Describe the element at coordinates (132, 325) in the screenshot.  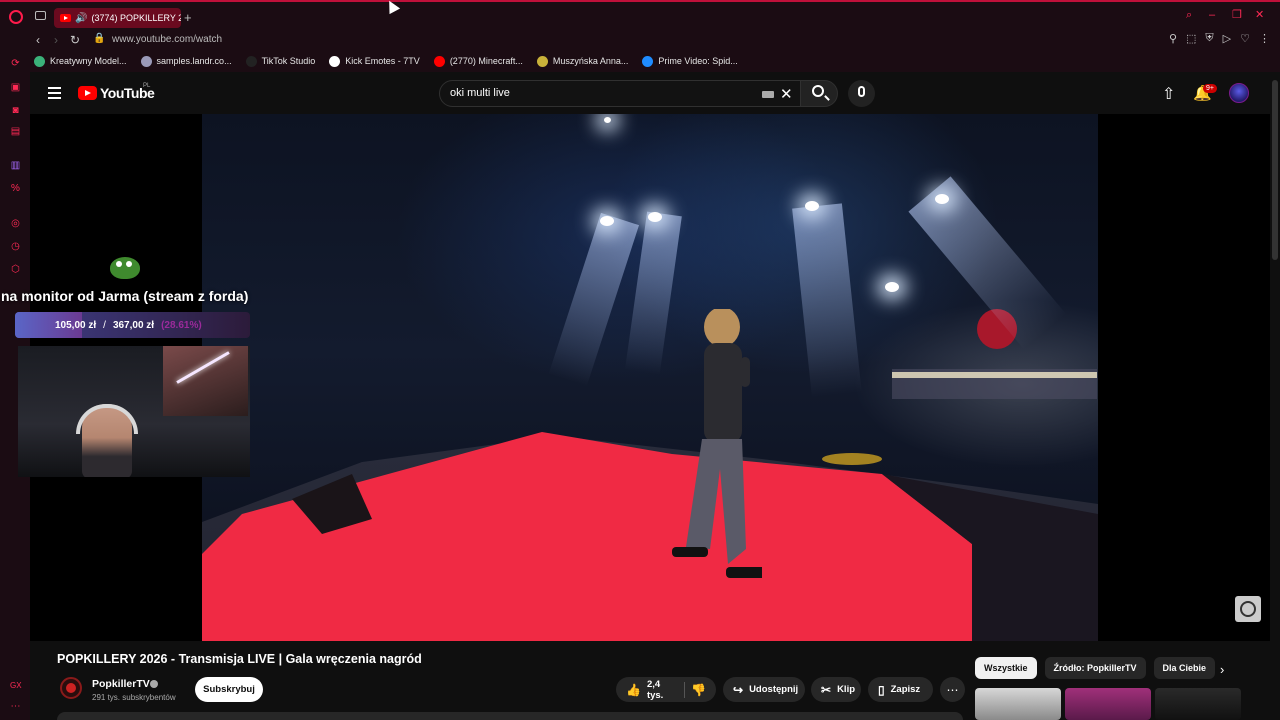
I see `donation-goal-bar: 105,00 zł / 367,00 zł (28.61%)` at that location.